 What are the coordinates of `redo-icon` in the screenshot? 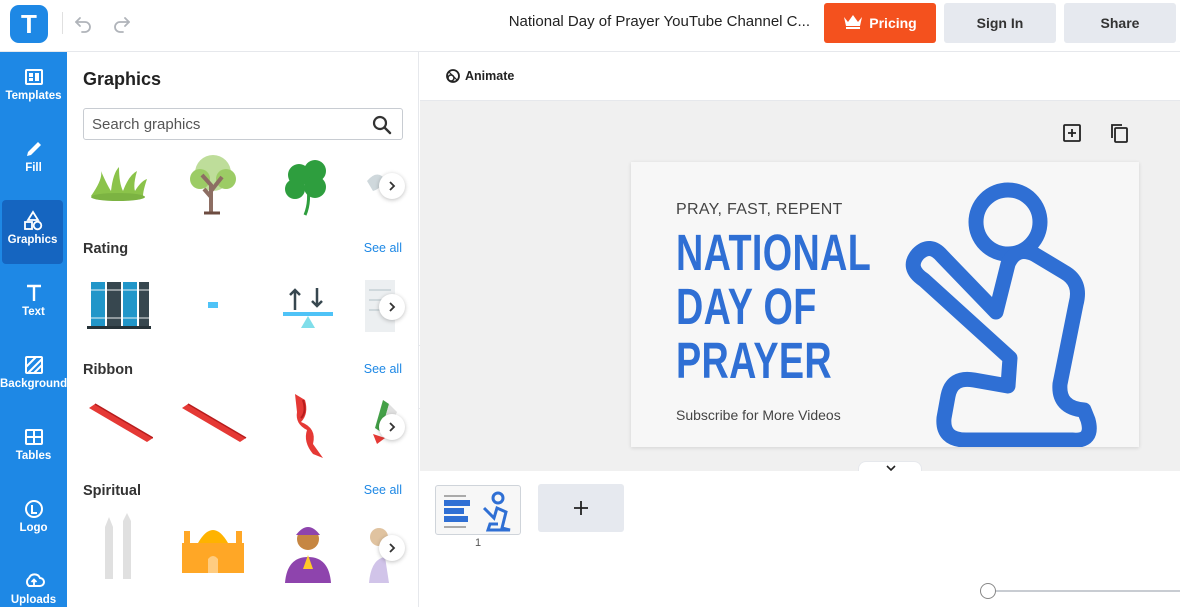 It's located at (122, 23).